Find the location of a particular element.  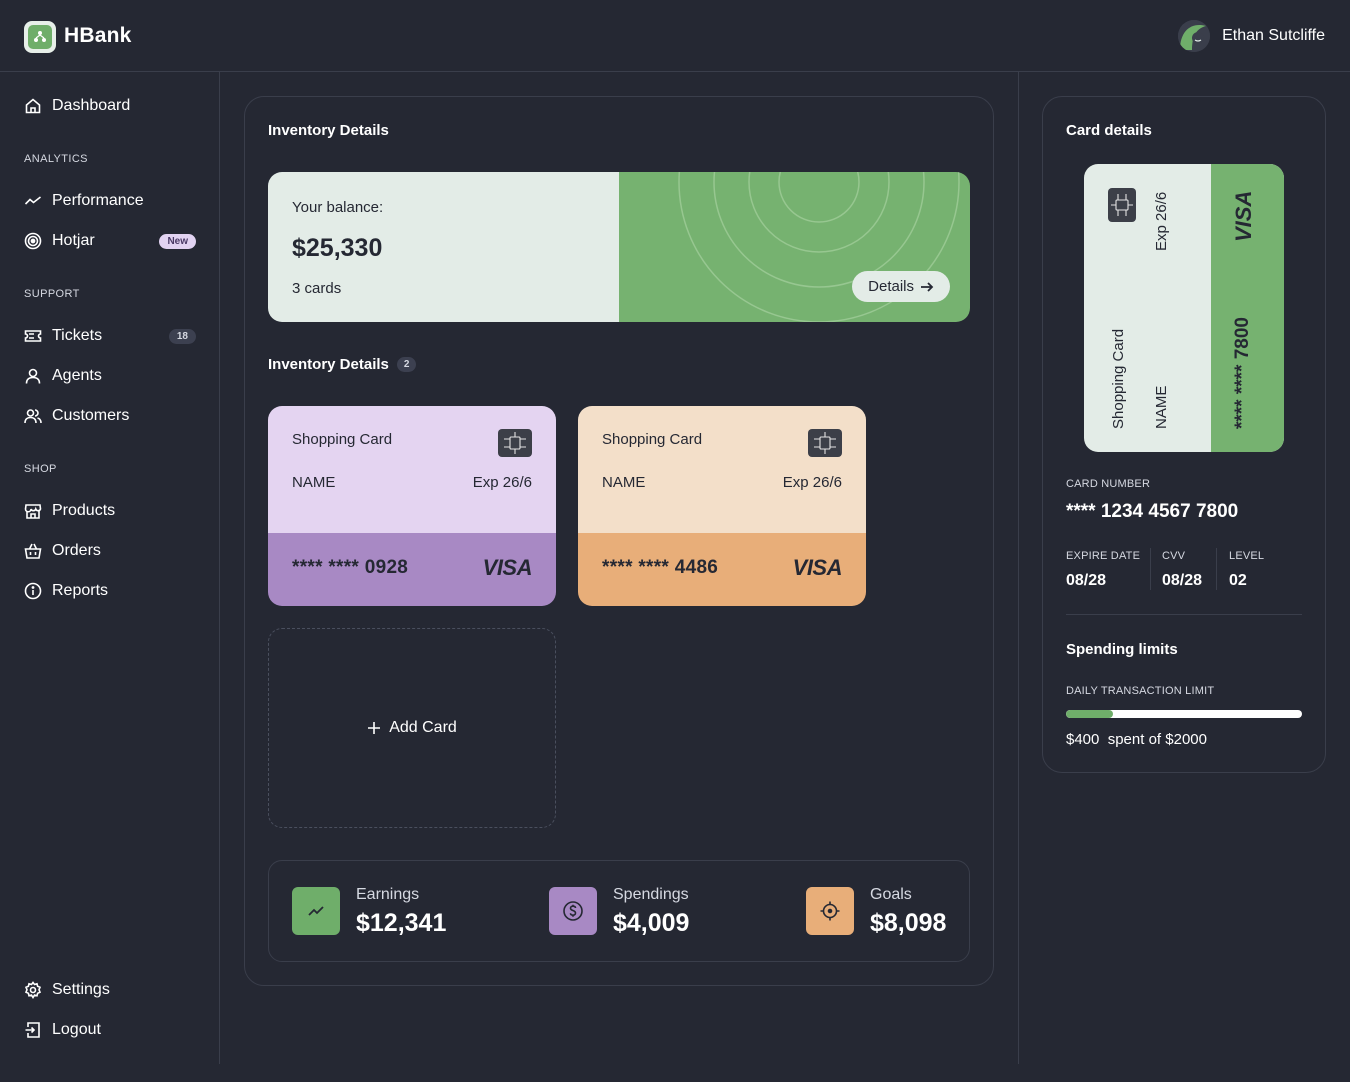

expire-date-value: 08/28 is located at coordinates (1086, 580).